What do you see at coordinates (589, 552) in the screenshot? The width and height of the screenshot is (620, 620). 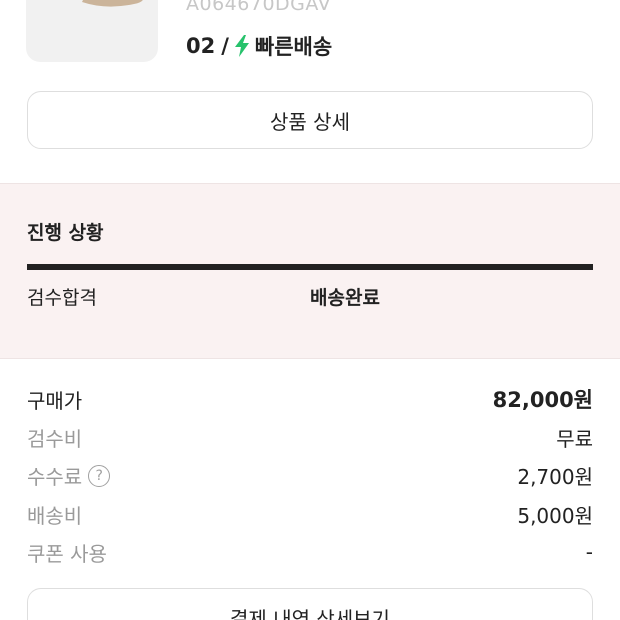 I see `price-value: -` at bounding box center [589, 552].